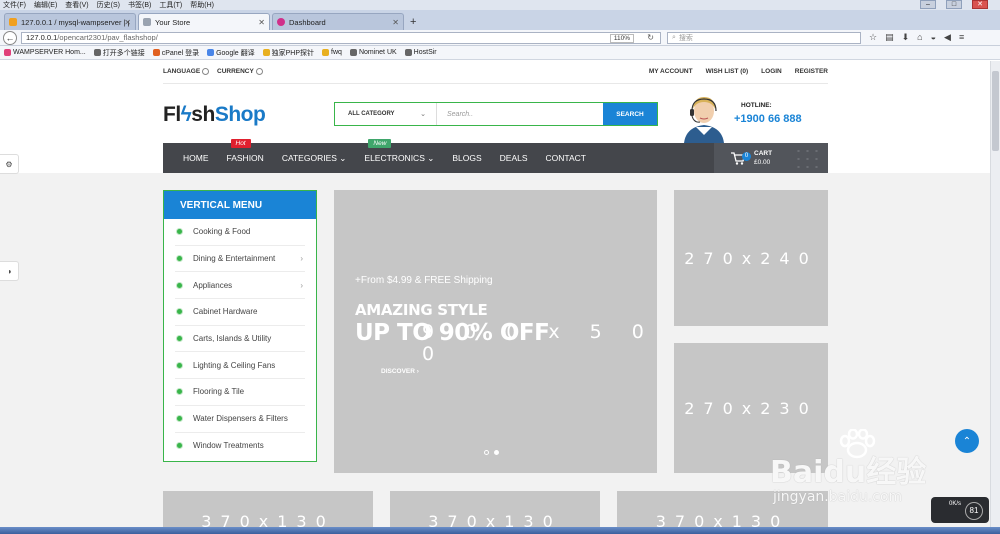  What do you see at coordinates (175, 53) in the screenshot?
I see `bookmark-item: cPanel 登录` at bounding box center [175, 53].